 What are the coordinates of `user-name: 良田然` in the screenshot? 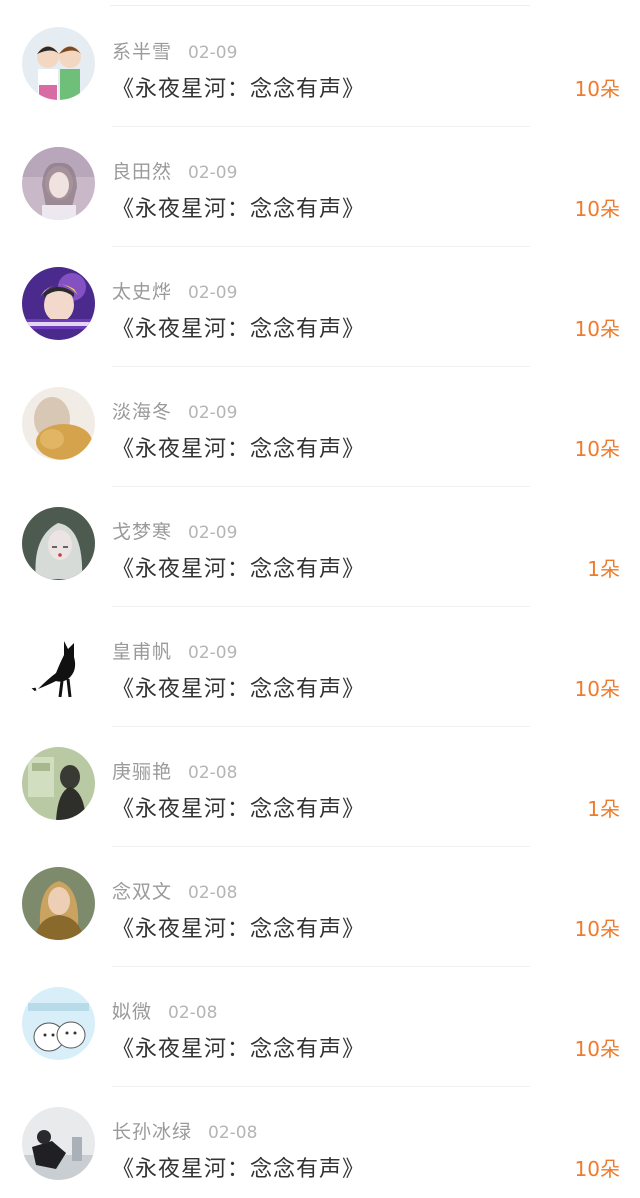 It's located at (142, 172).